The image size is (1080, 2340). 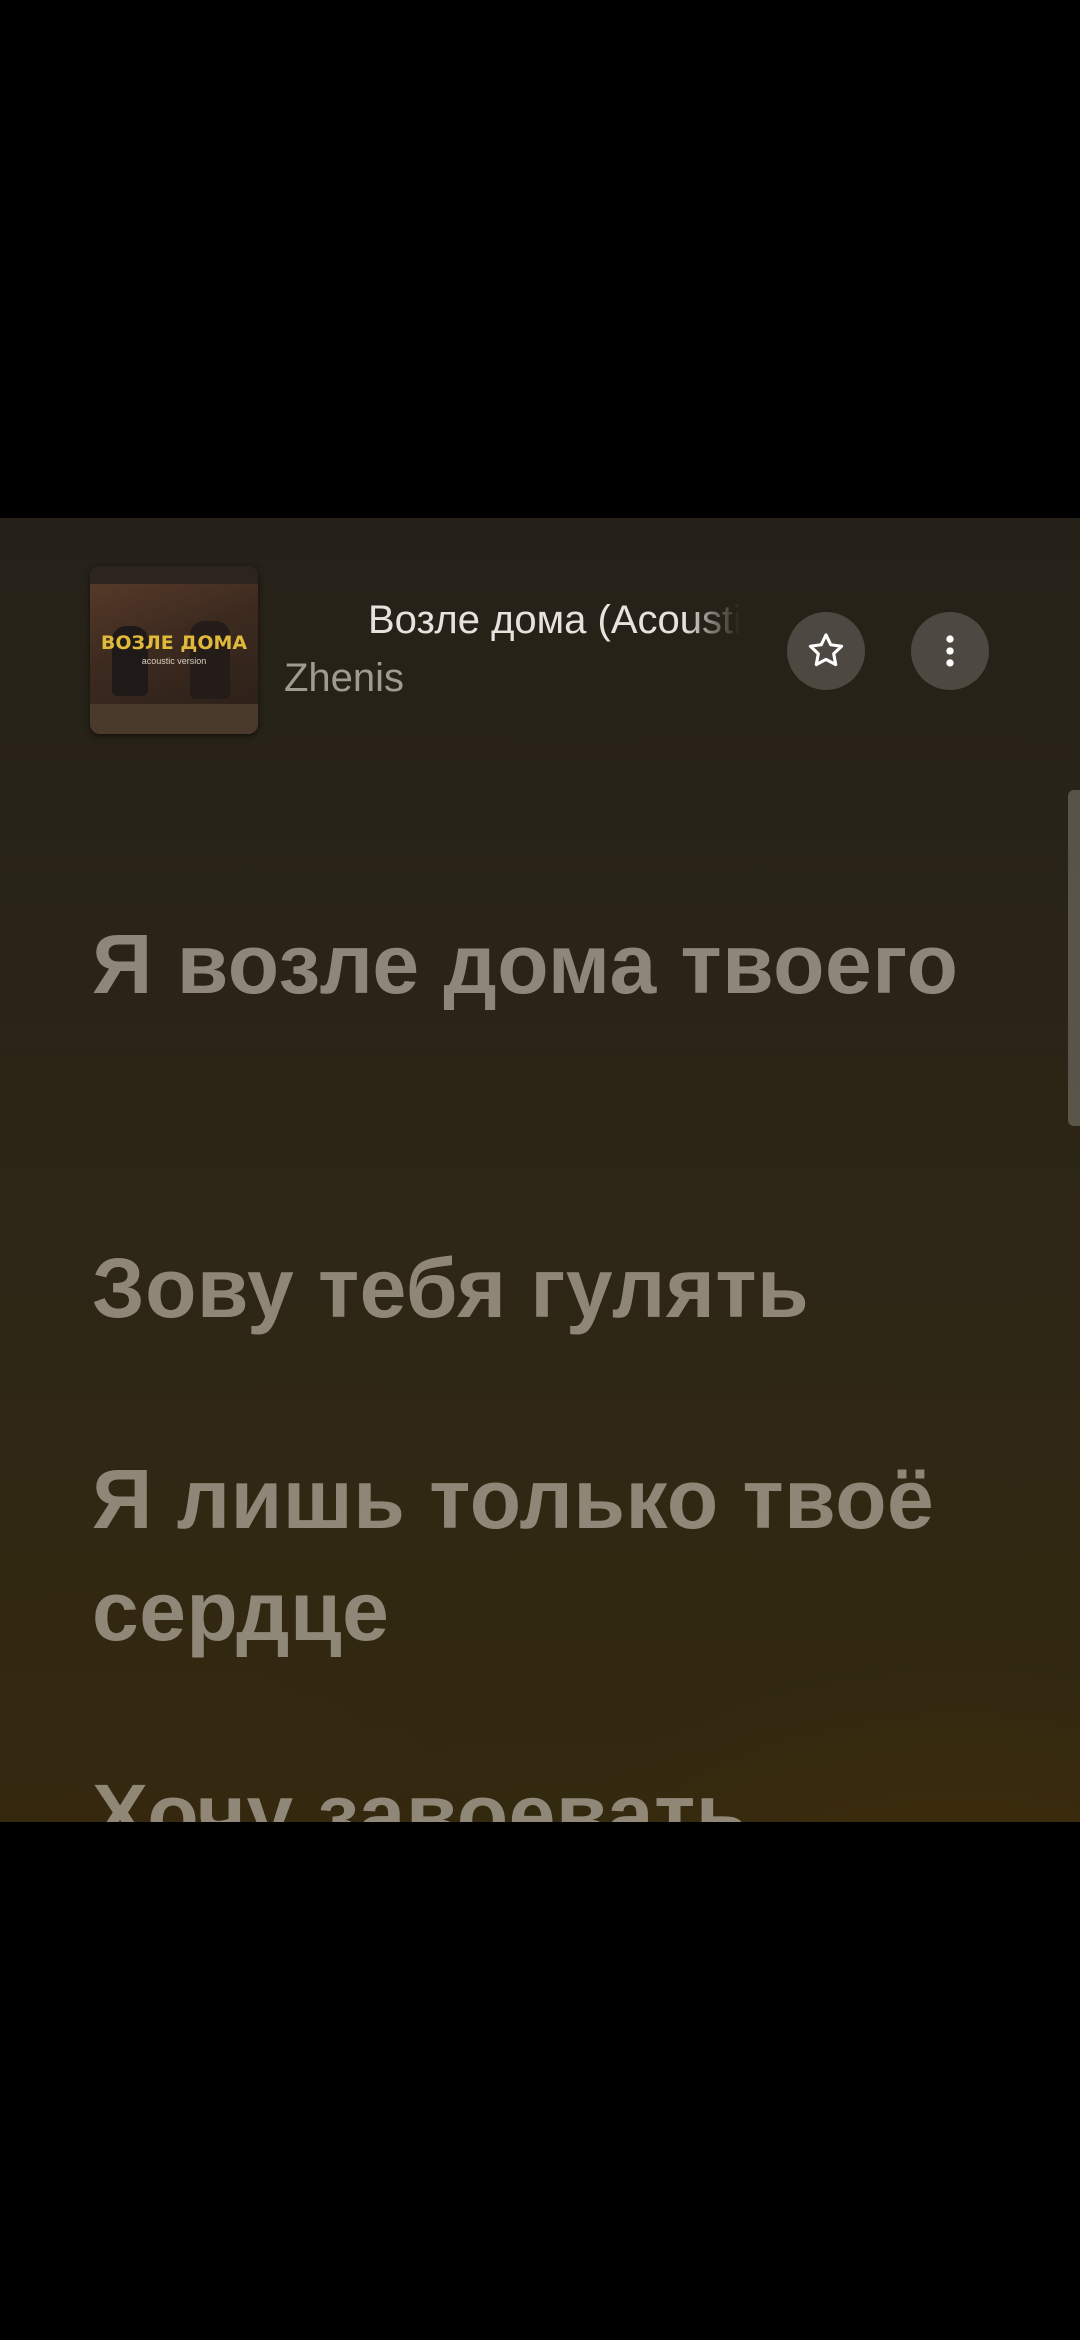 I want to click on vertical-ellipsis-icon, so click(x=950, y=651).